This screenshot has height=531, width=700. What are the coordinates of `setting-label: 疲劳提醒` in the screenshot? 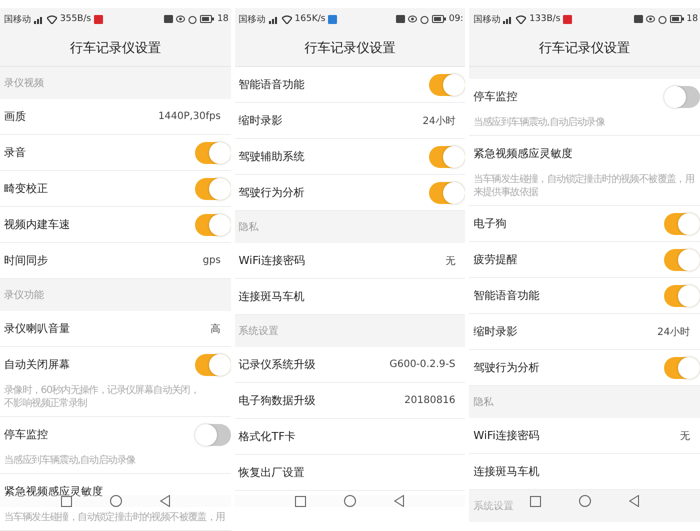 It's located at (495, 259).